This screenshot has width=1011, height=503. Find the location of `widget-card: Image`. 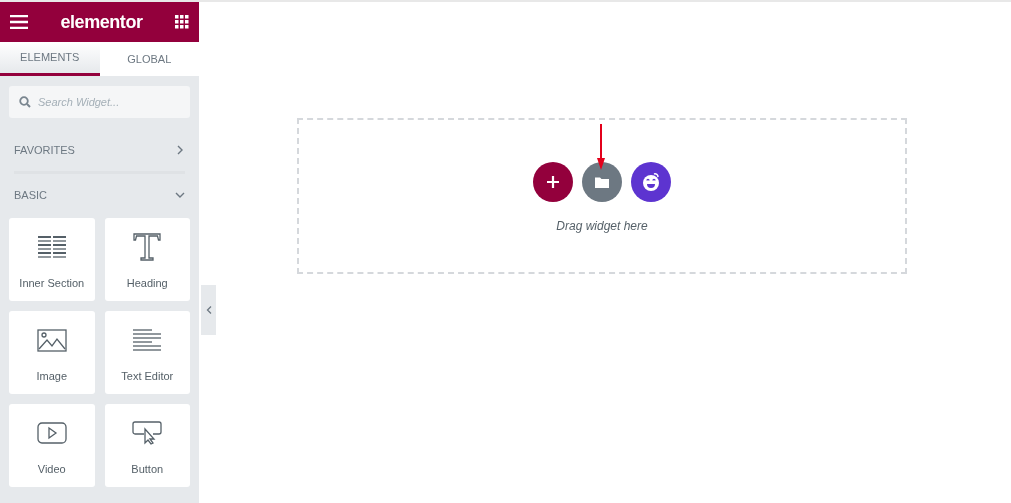

widget-card: Image is located at coordinates (52, 352).